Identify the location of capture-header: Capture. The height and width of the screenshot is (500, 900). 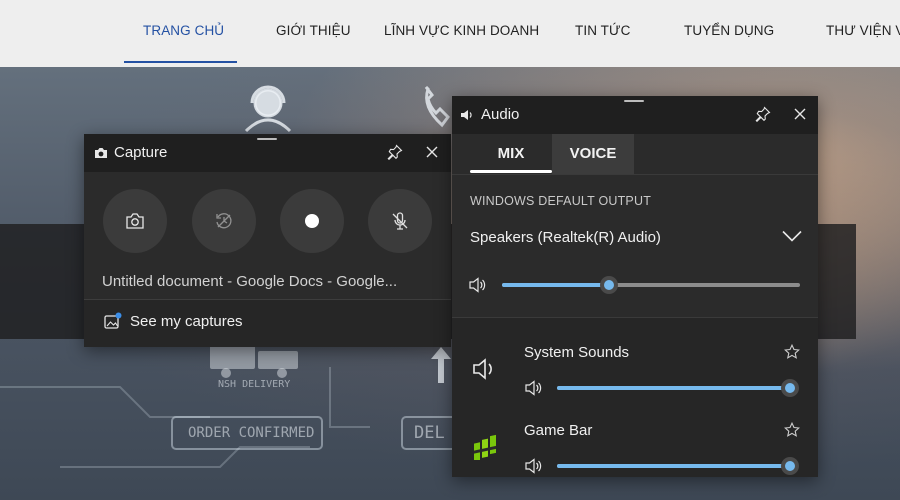
(267, 153).